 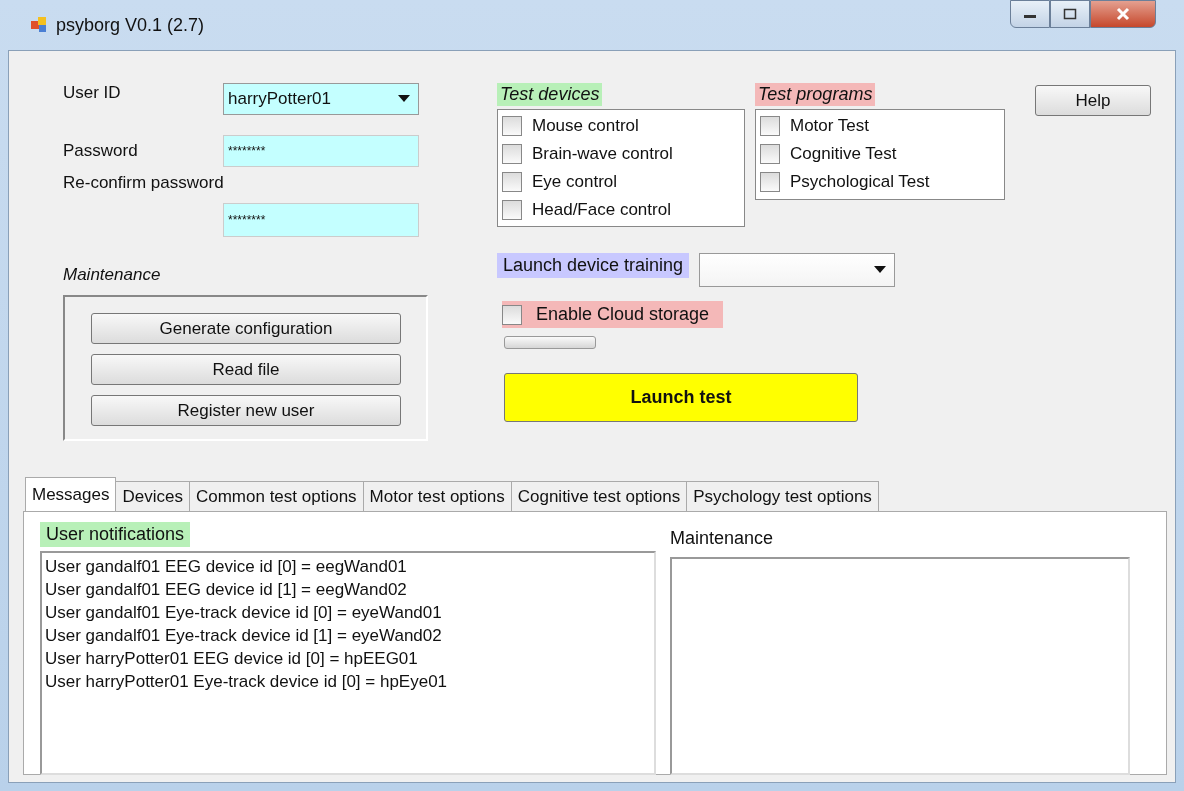 I want to click on device-checkbox: Head/Face control, so click(x=621, y=210).